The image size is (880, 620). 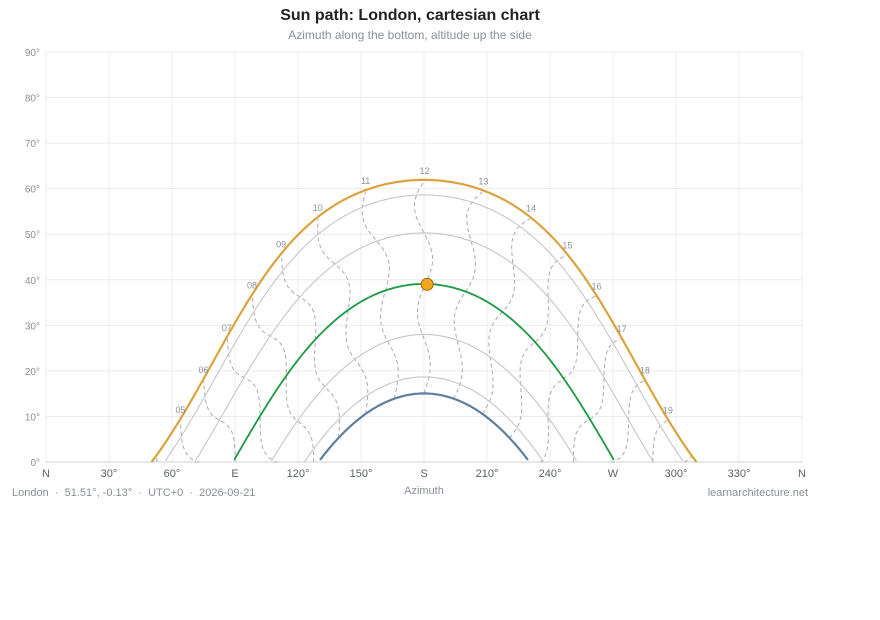 What do you see at coordinates (550, 474) in the screenshot?
I see `x-tick-label: 240°` at bounding box center [550, 474].